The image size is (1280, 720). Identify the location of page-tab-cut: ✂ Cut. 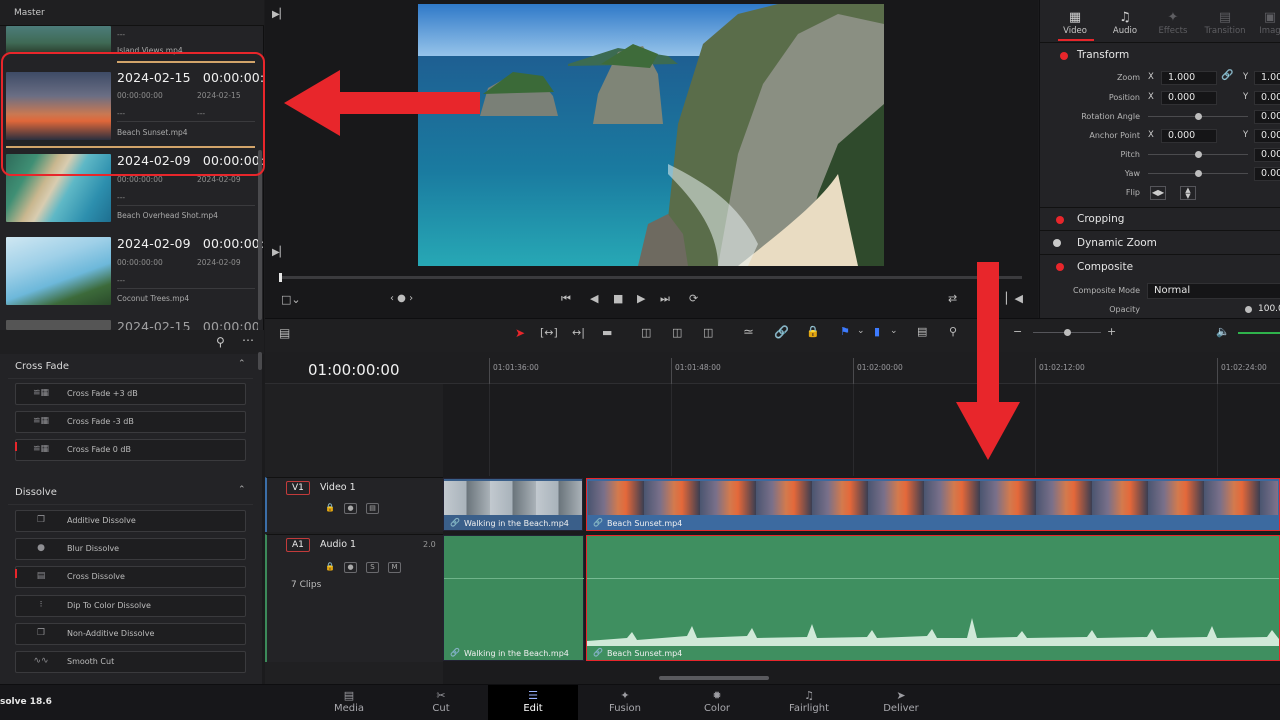
(441, 702).